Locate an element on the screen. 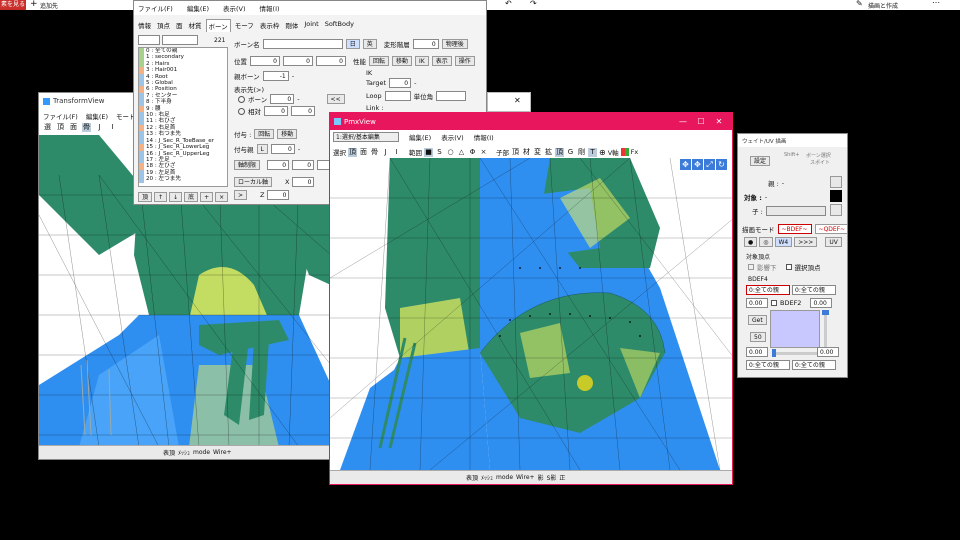 The image size is (960, 540). bone-name-jp-button: 日 is located at coordinates (352, 44).